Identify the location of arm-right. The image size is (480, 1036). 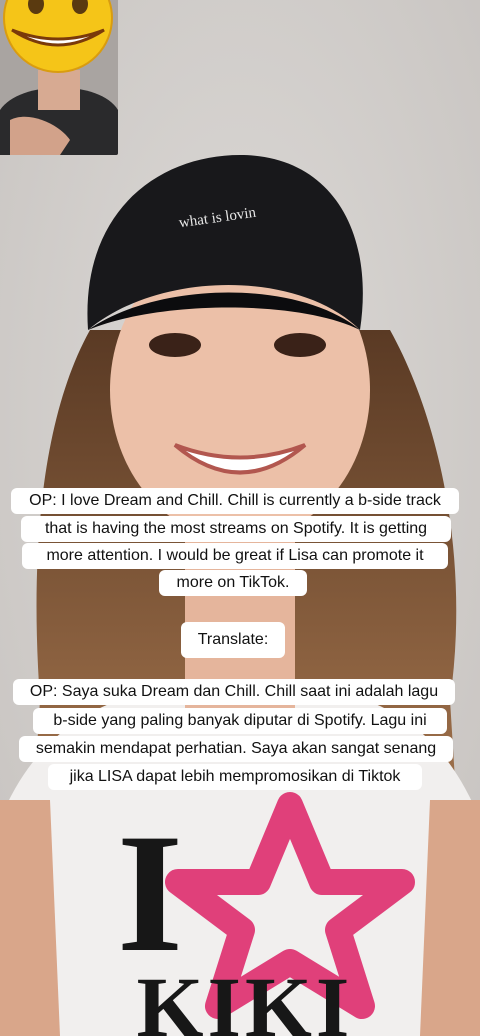
(450, 918).